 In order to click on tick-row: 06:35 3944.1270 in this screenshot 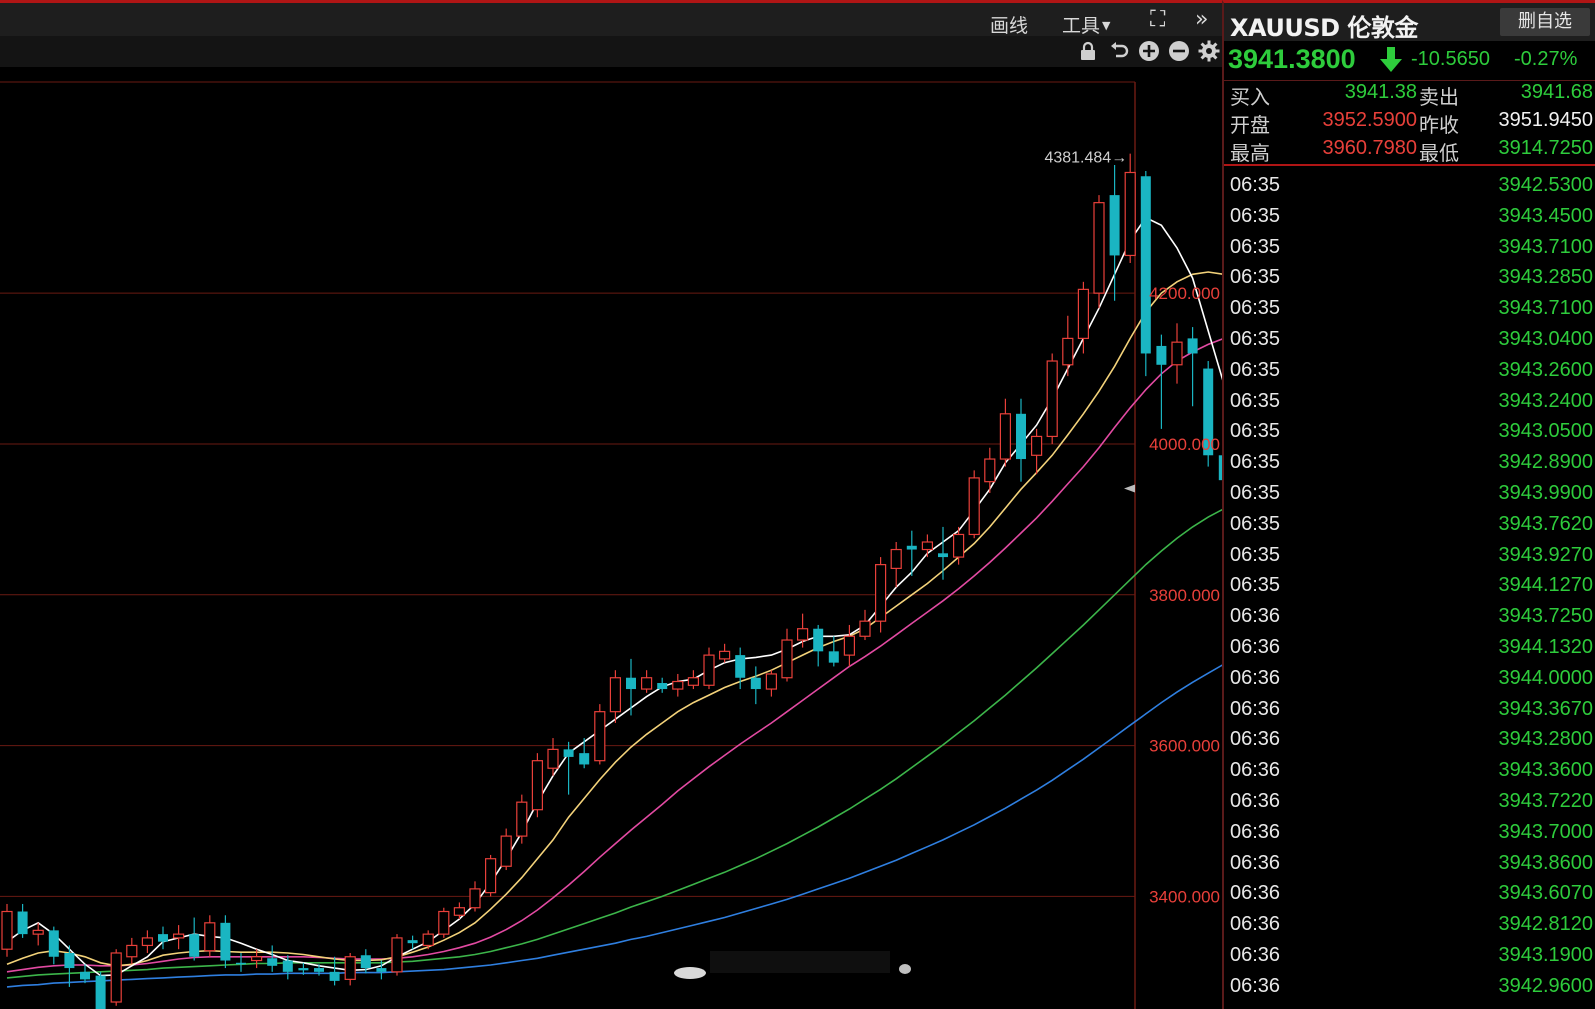, I will do `click(1409, 586)`.